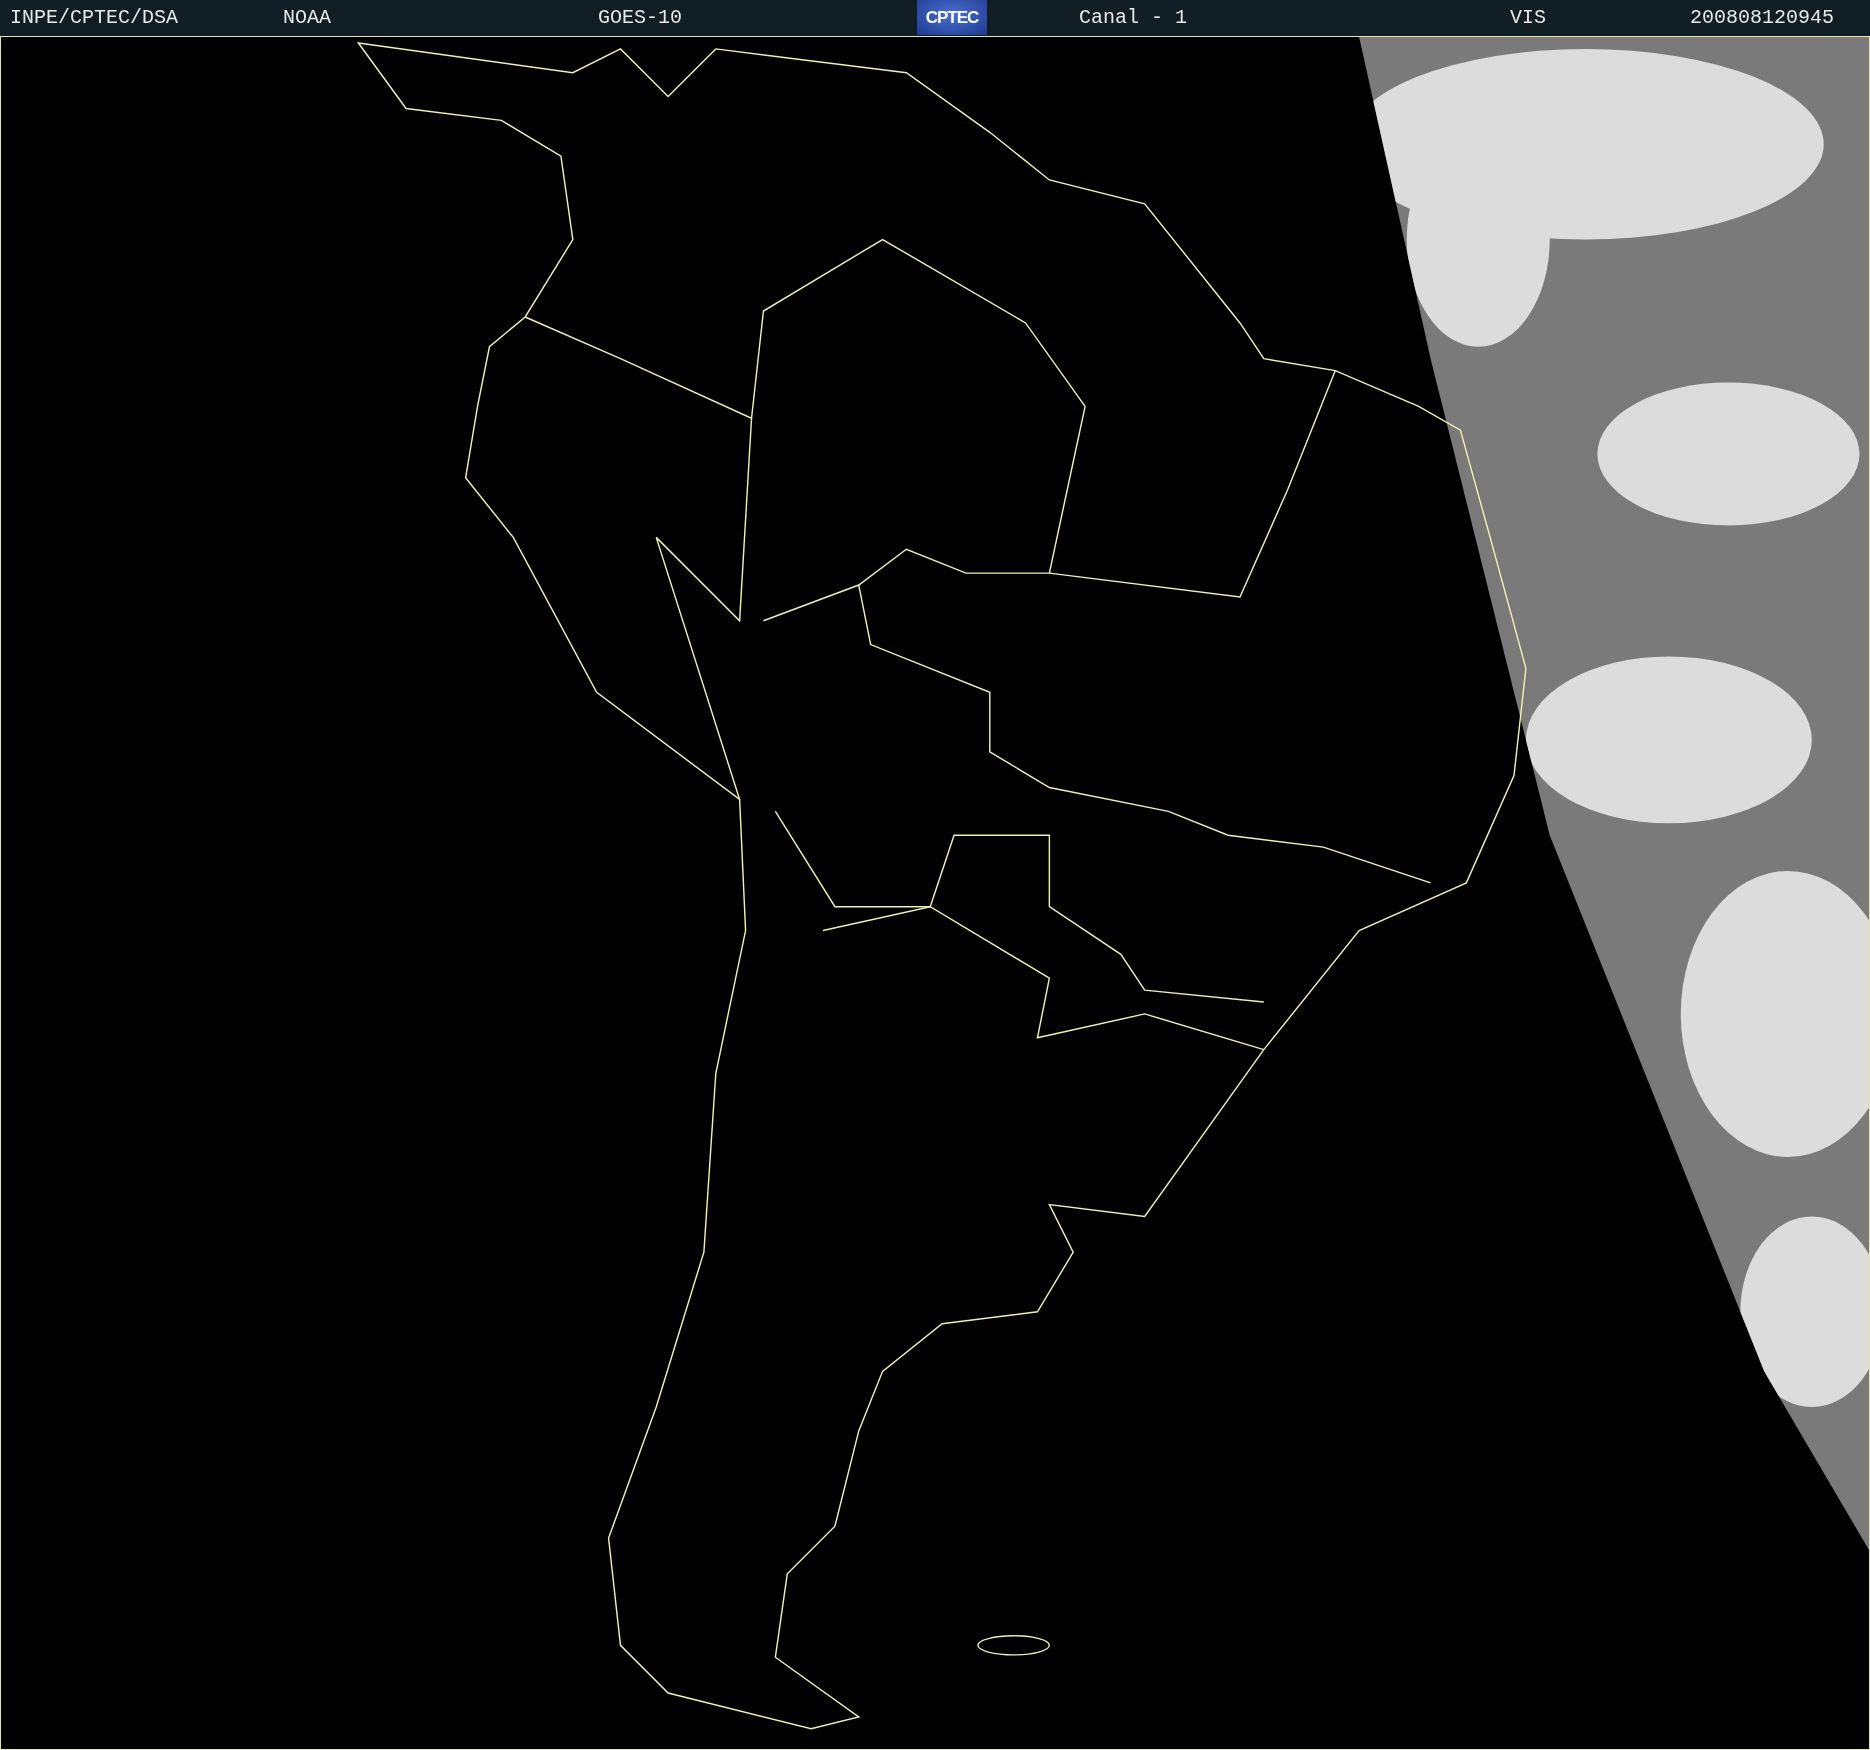  Describe the element at coordinates (952, 17) in the screenshot. I see `logo: CPTEC` at that location.